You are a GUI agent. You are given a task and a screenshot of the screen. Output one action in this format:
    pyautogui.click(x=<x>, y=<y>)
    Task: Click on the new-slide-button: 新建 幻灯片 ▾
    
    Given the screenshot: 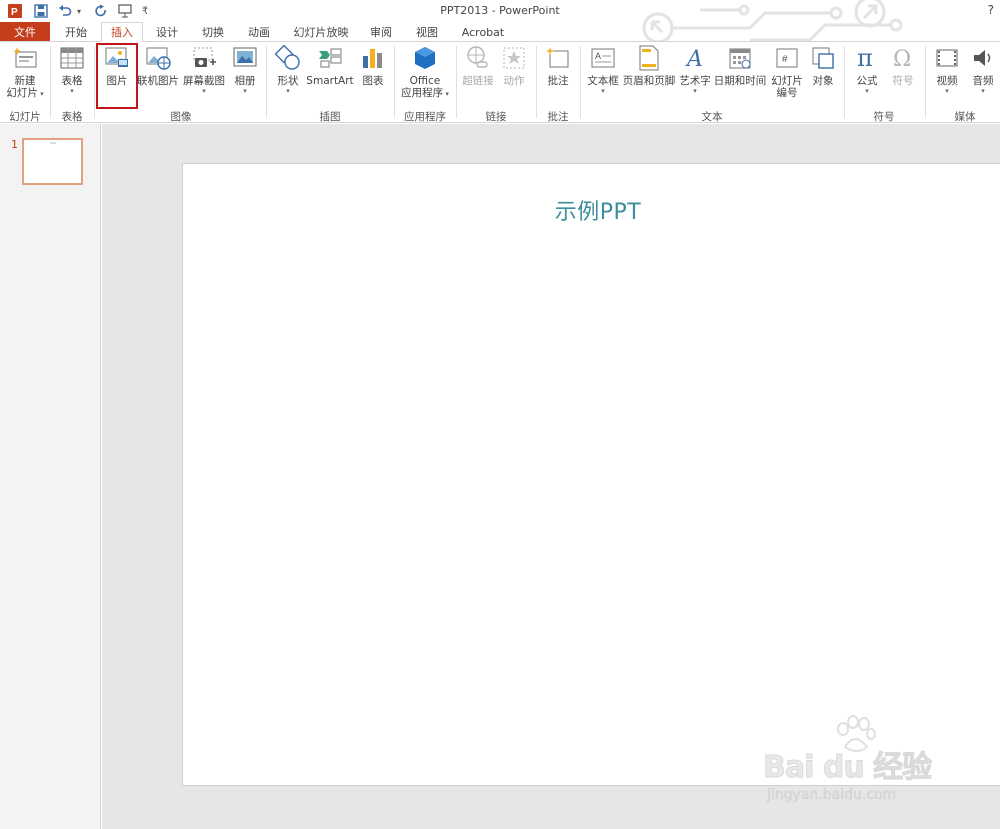 What is the action you would take?
    pyautogui.click(x=25, y=72)
    